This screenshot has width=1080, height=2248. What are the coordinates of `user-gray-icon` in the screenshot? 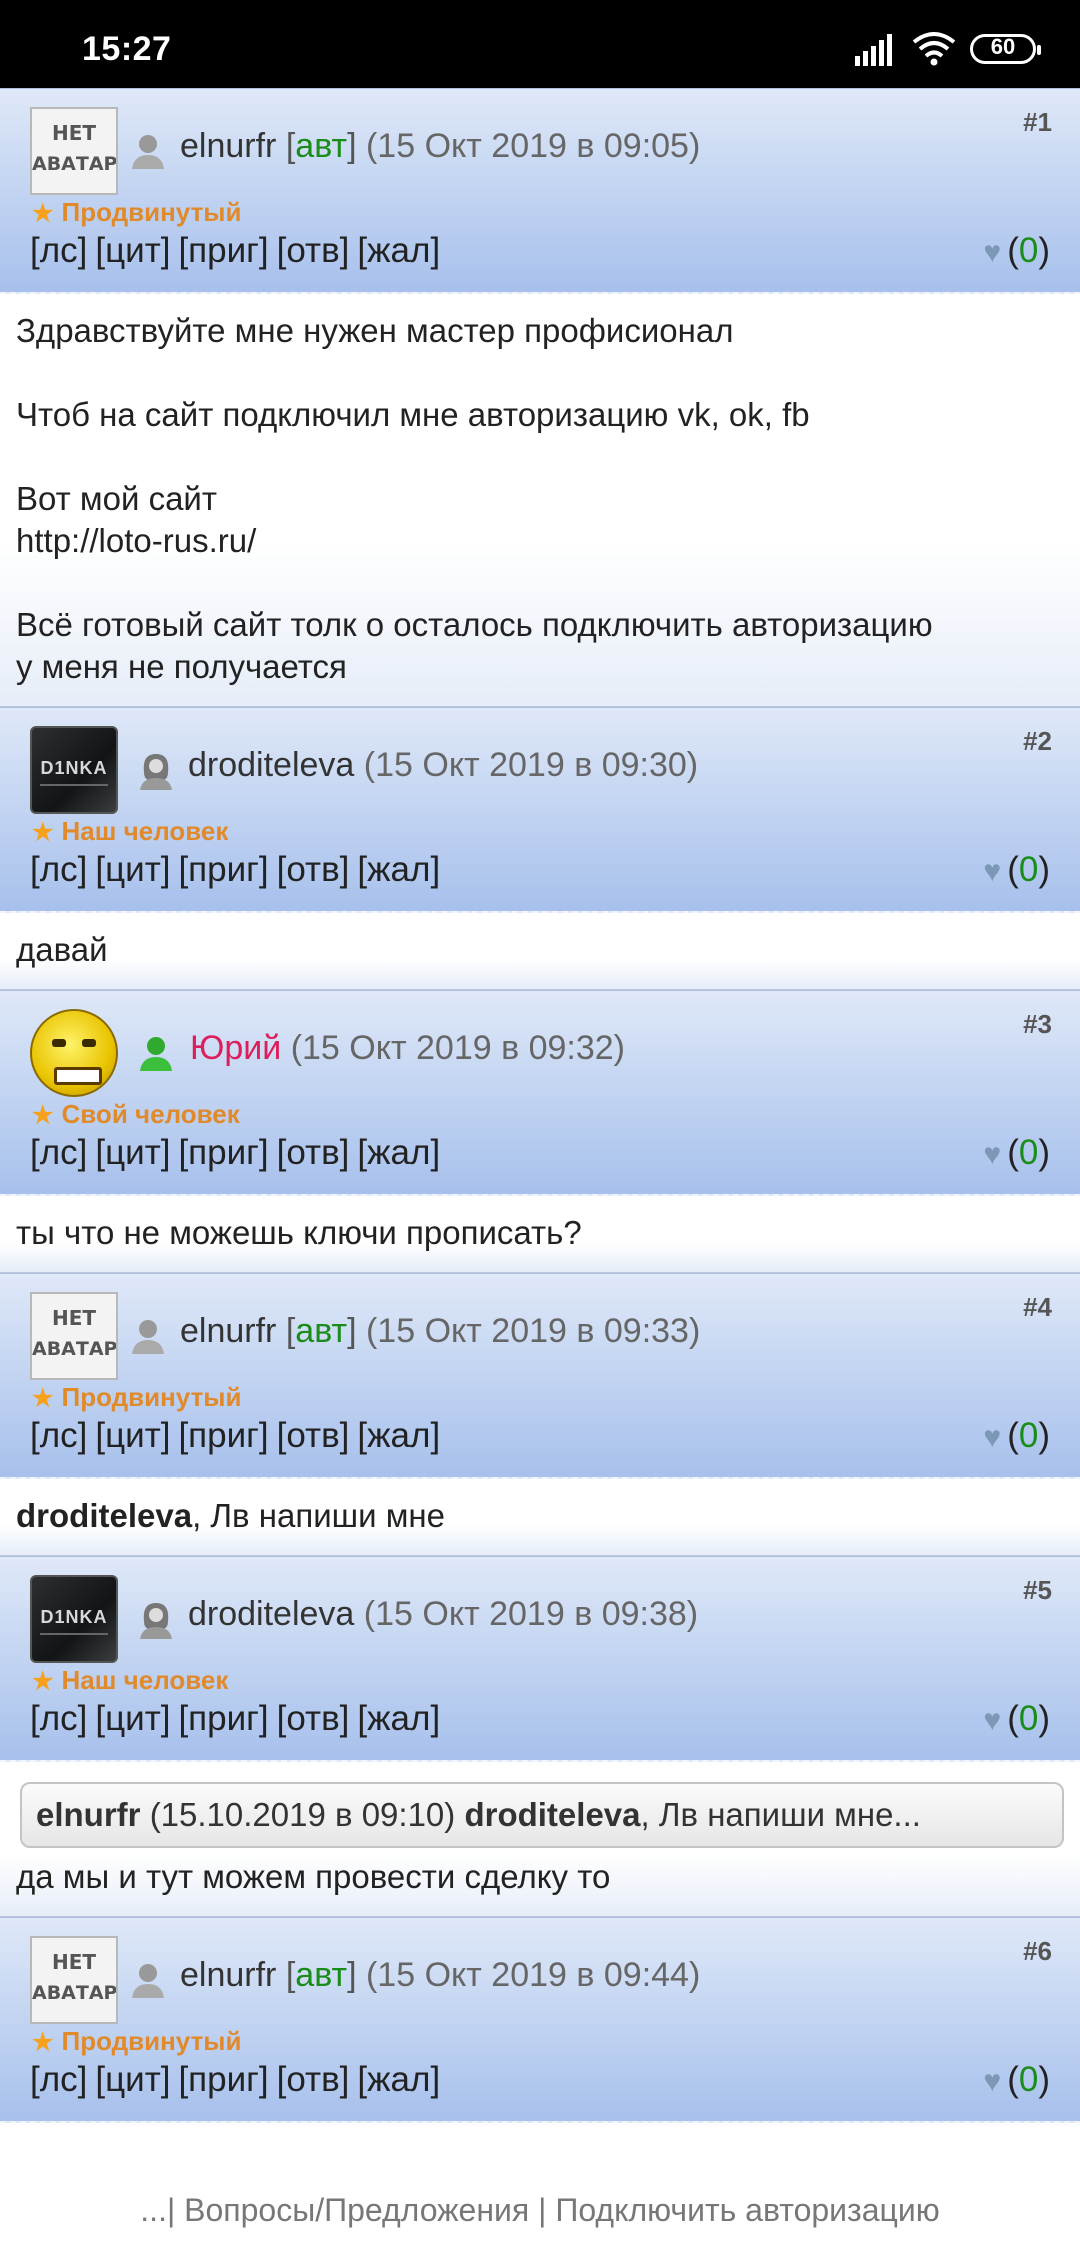 It's located at (148, 1337).